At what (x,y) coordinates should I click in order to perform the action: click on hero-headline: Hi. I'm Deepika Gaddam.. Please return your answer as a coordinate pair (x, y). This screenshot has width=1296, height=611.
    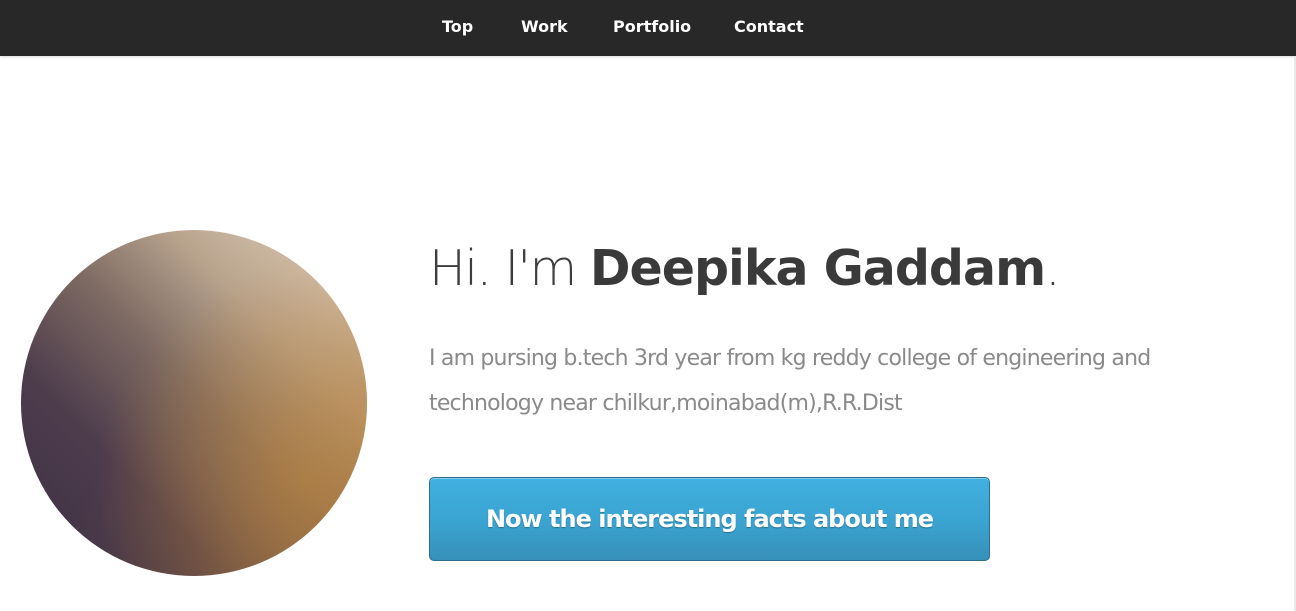
    Looking at the image, I should click on (745, 269).